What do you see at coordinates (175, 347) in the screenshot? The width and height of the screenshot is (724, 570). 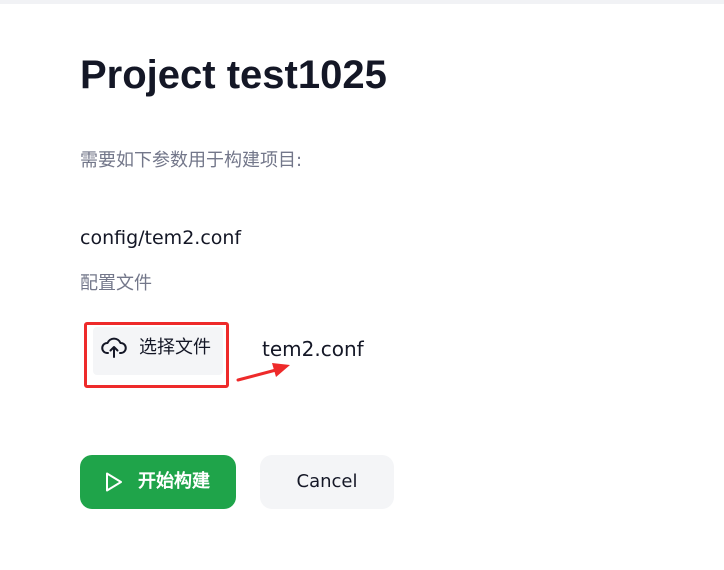 I see `choose-file-label: 选择文件` at bounding box center [175, 347].